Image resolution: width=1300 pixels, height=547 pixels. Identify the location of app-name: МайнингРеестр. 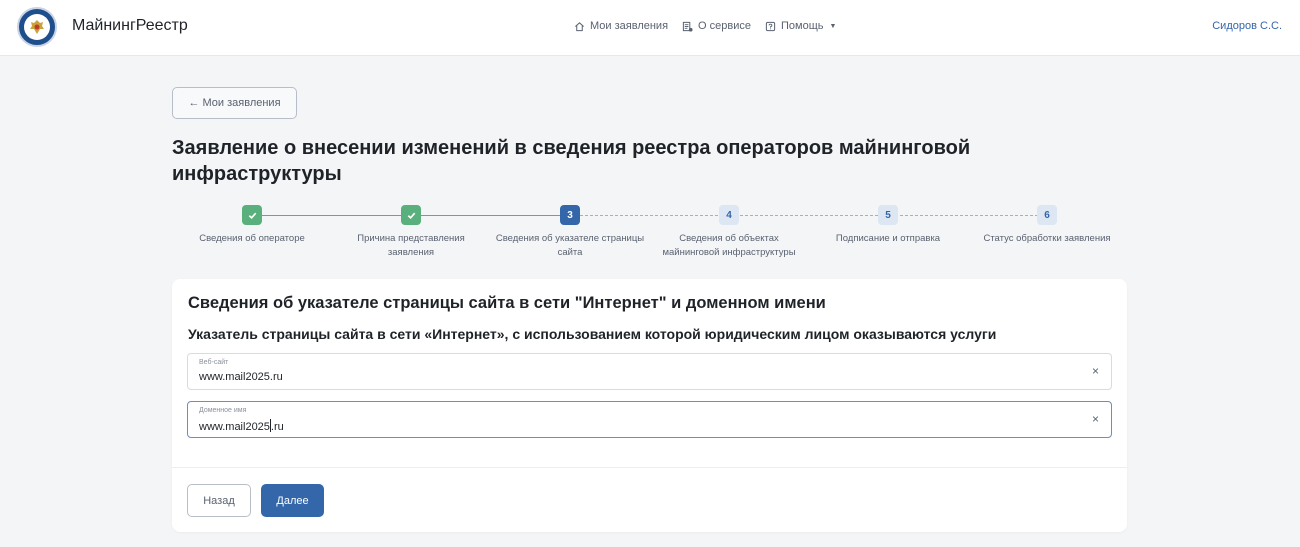
(130, 26).